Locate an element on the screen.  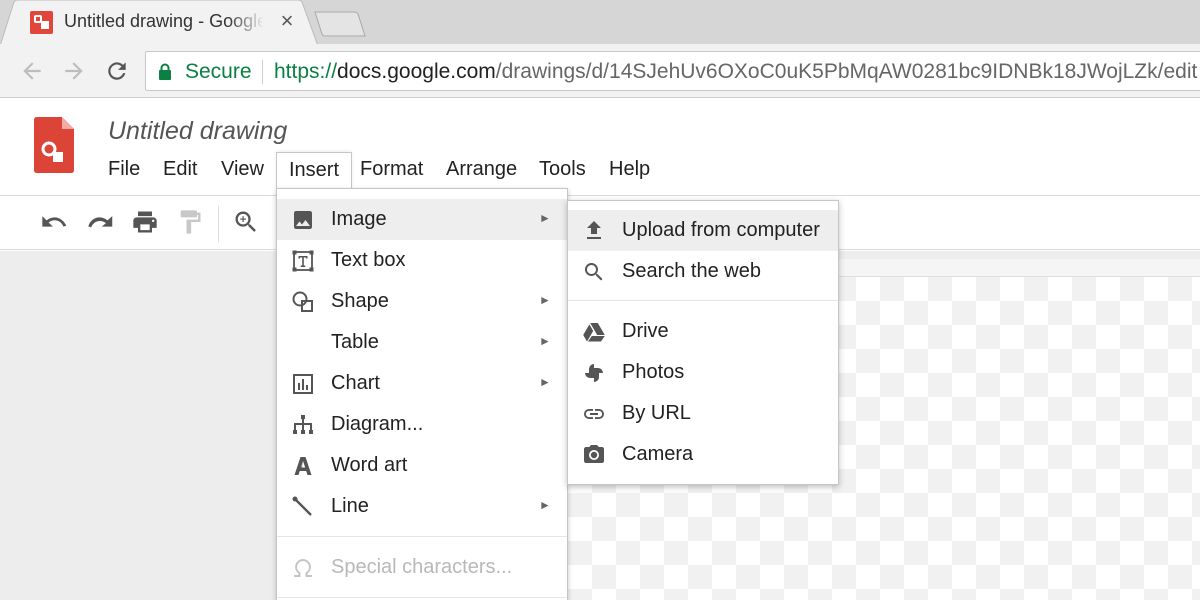
menu-item-label: Shape is located at coordinates (360, 301).